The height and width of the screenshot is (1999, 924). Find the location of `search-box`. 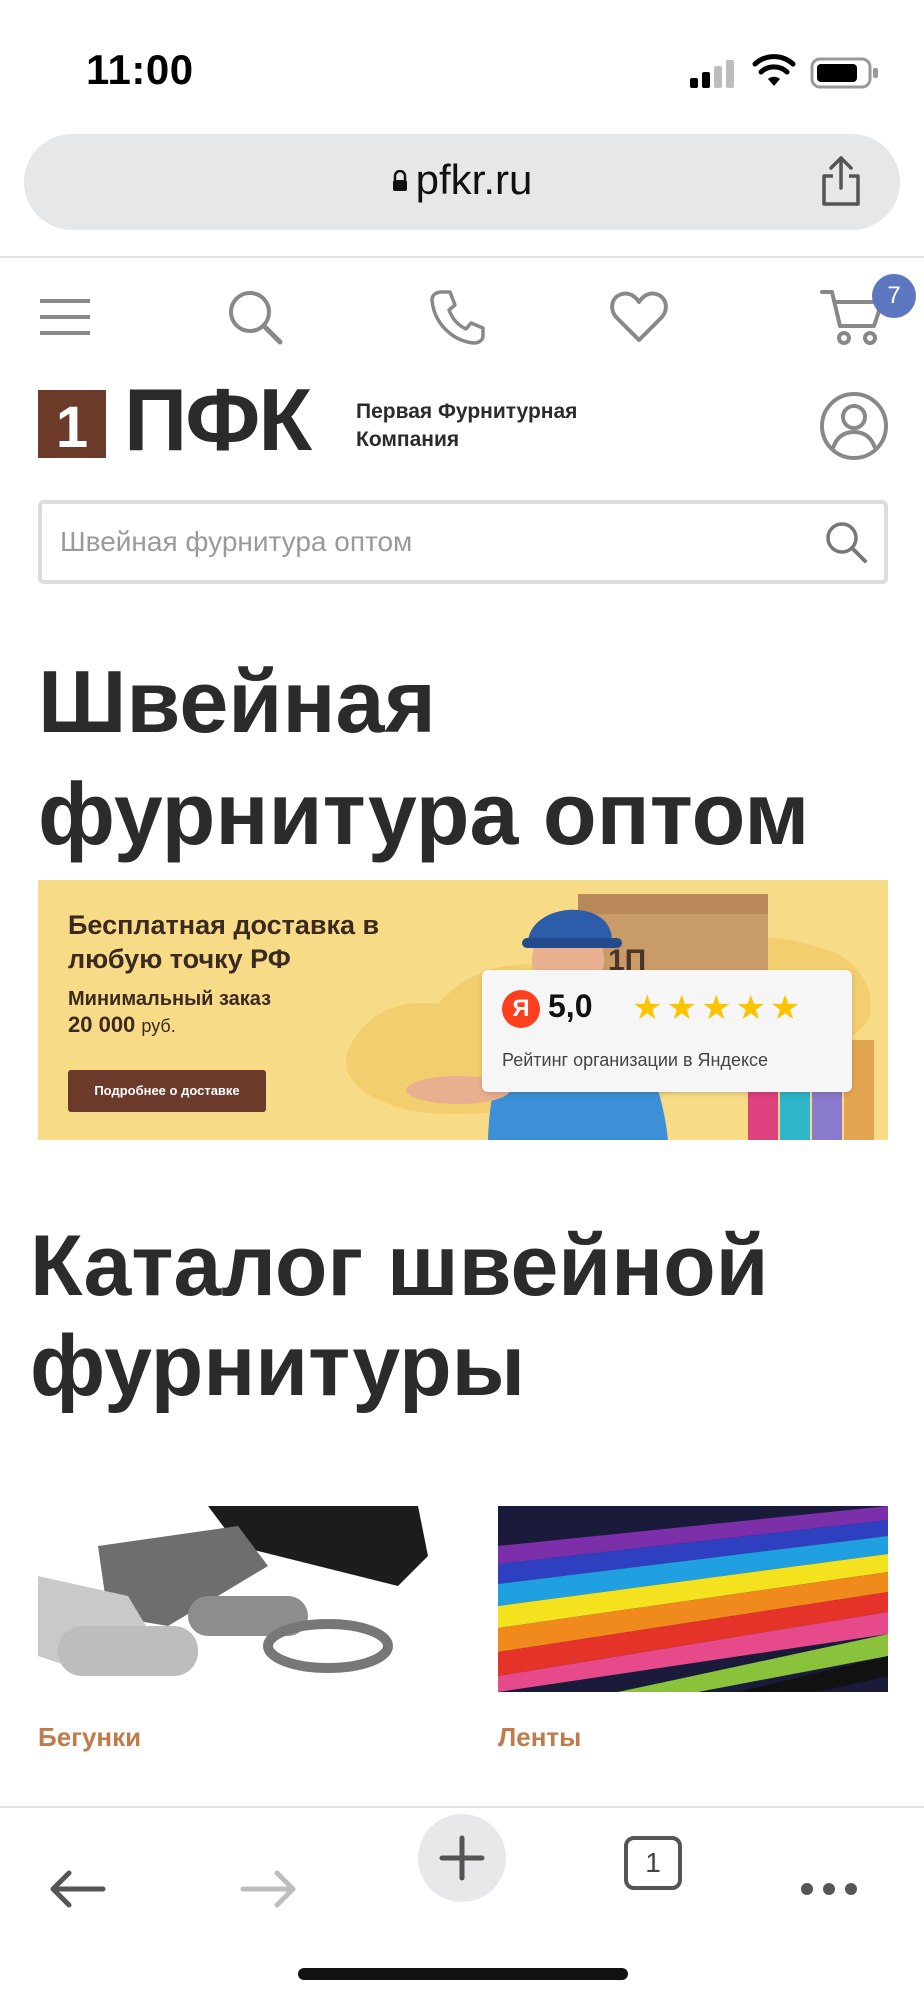

search-box is located at coordinates (463, 542).